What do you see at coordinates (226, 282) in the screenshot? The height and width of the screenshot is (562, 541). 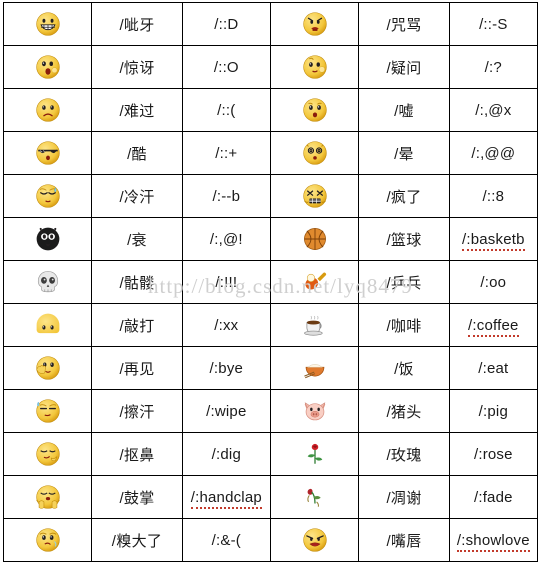 I see `emoticon-code-cell: /:!!!` at bounding box center [226, 282].